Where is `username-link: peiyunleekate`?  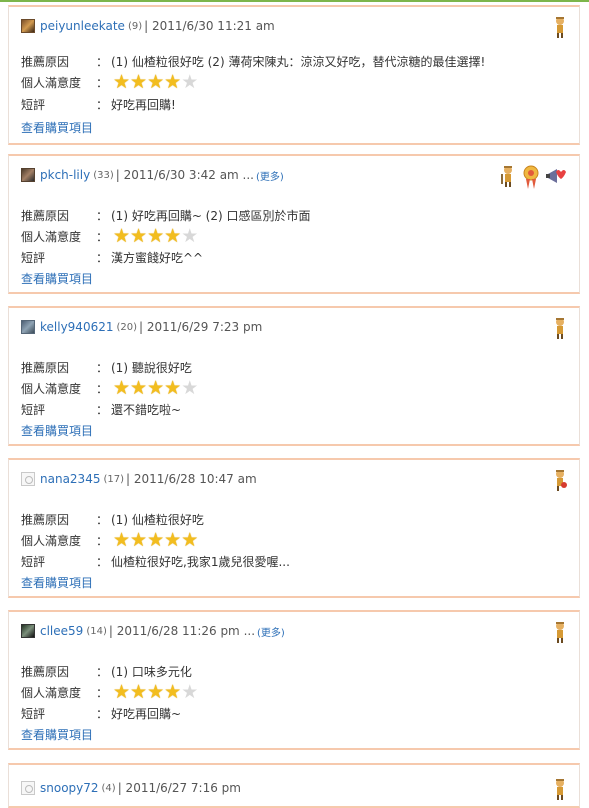
username-link: peiyunleekate is located at coordinates (82, 26).